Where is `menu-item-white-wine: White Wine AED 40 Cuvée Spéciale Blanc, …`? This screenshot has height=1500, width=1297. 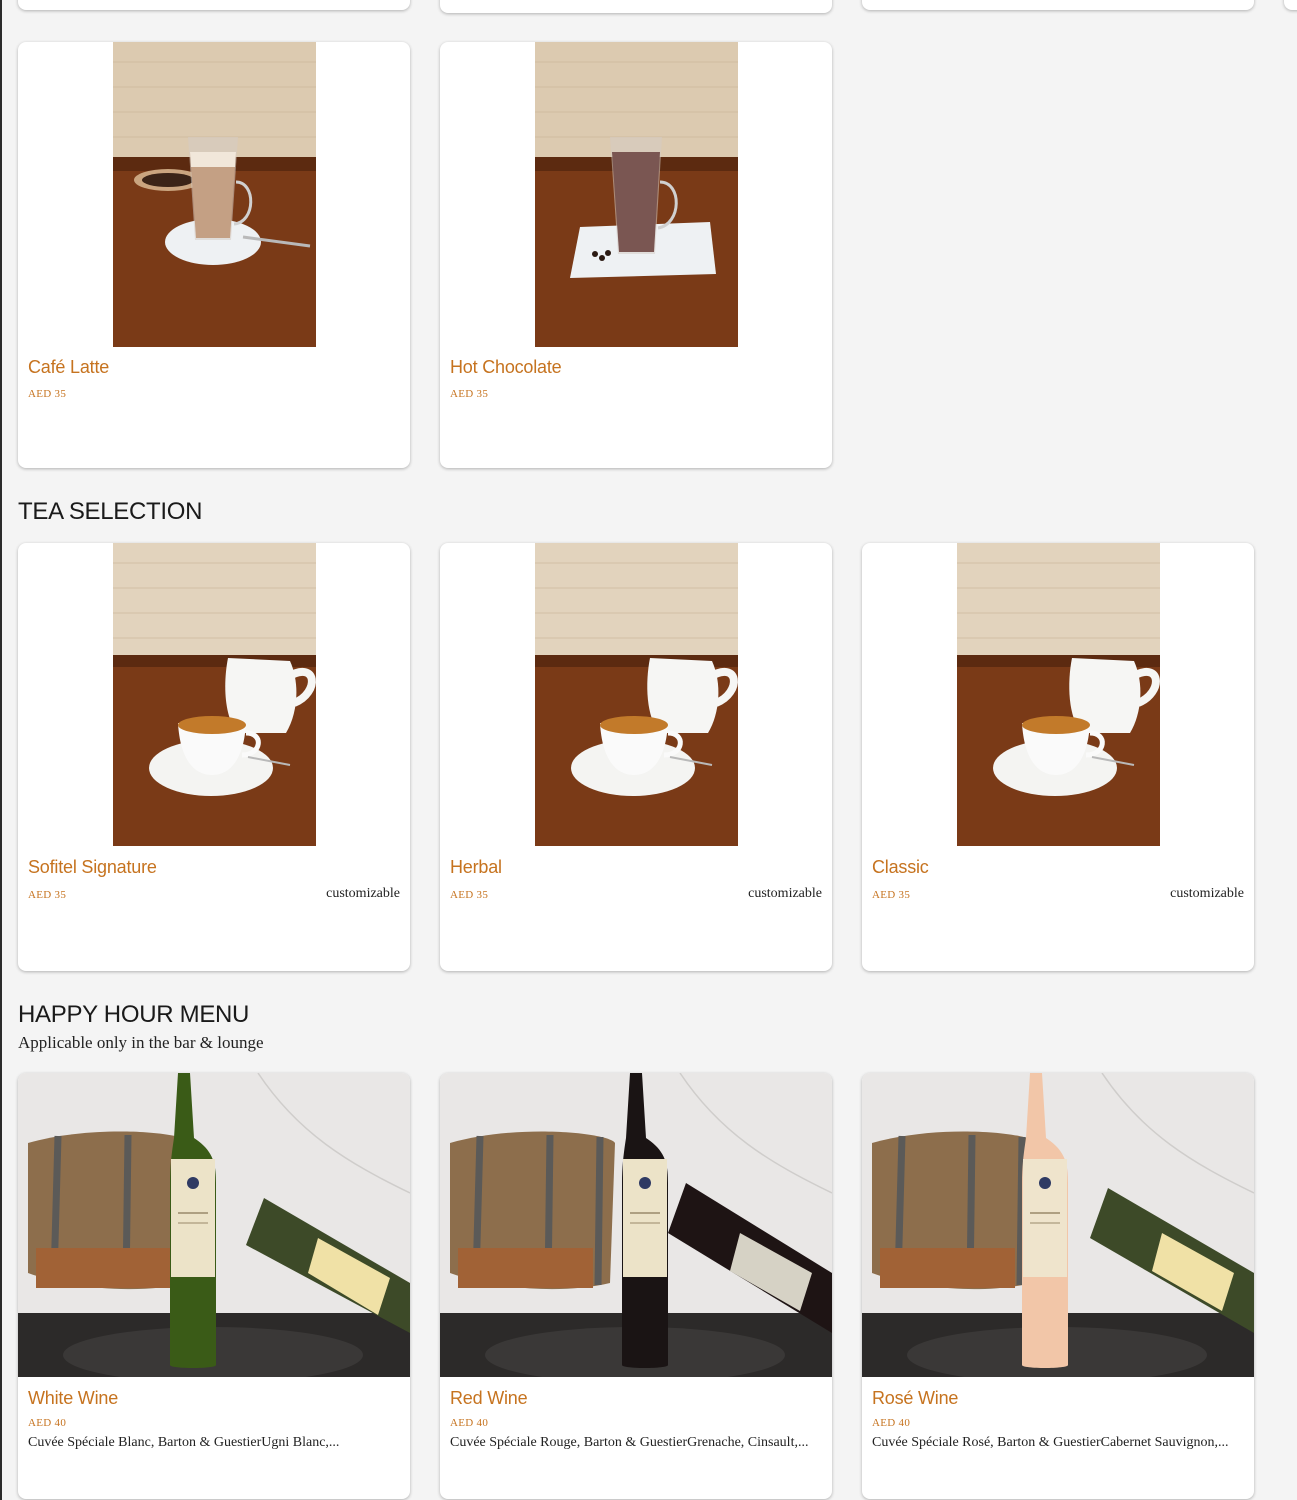
menu-item-white-wine: White Wine AED 40 Cuvée Spéciale Blanc, … is located at coordinates (214, 1286).